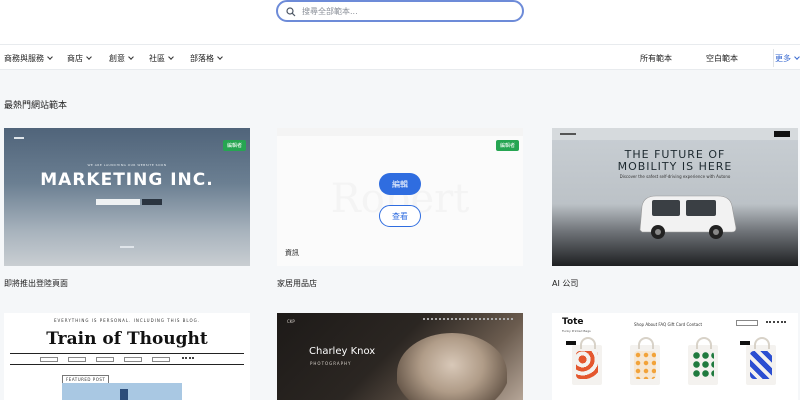 This screenshot has width=800, height=400. What do you see at coordinates (157, 58) in the screenshot?
I see `nav-item-label: 社區` at bounding box center [157, 58].